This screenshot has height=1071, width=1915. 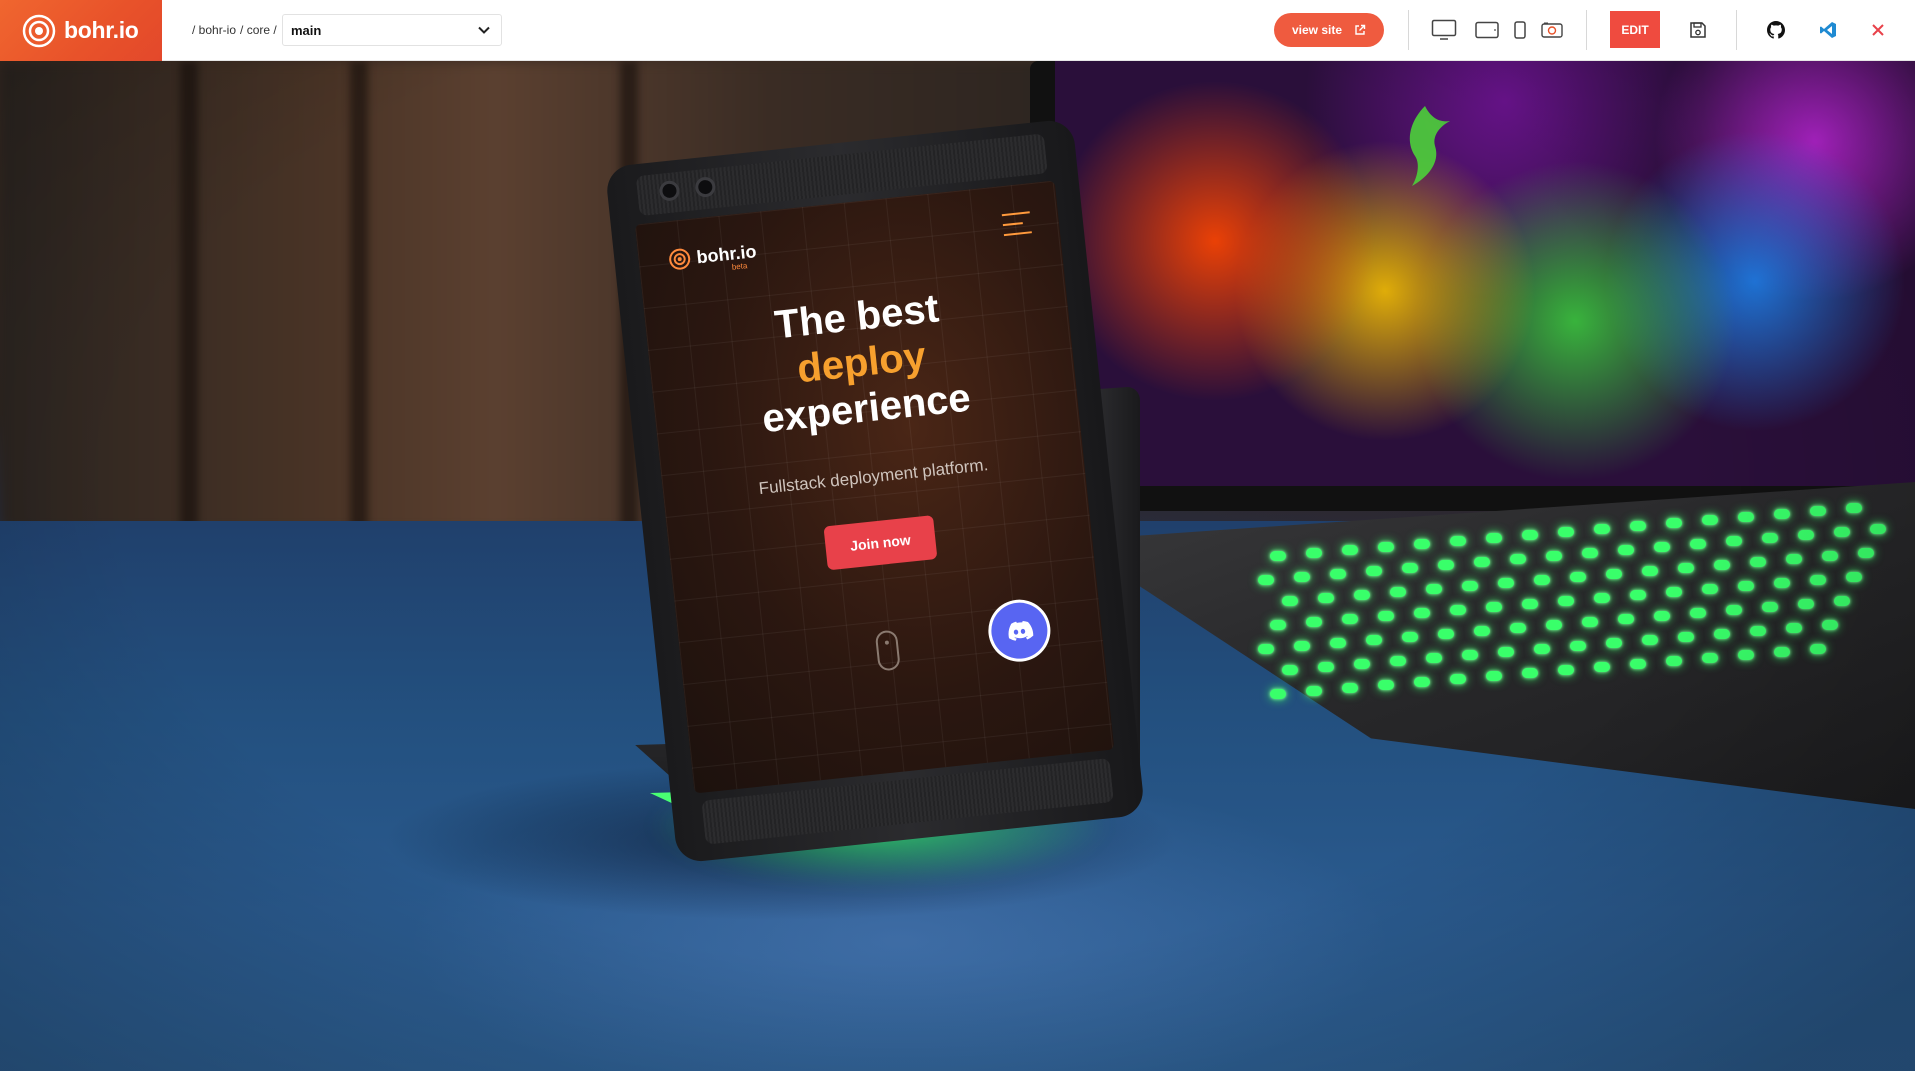 I want to click on vscode-icon, so click(x=1828, y=30).